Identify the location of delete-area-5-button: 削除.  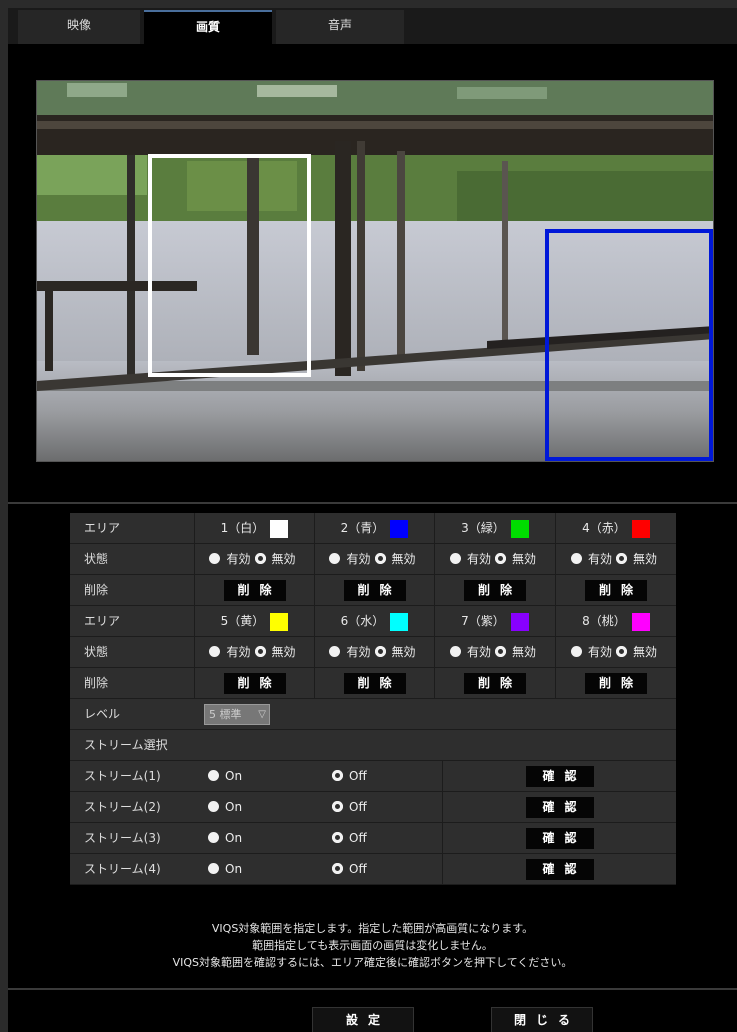
(254, 683).